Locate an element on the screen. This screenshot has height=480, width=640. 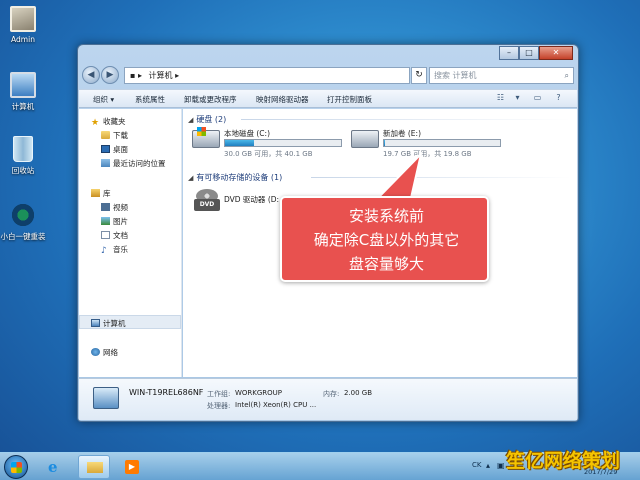
sidebar-item-network: 网络 is located at coordinates (104, 352).